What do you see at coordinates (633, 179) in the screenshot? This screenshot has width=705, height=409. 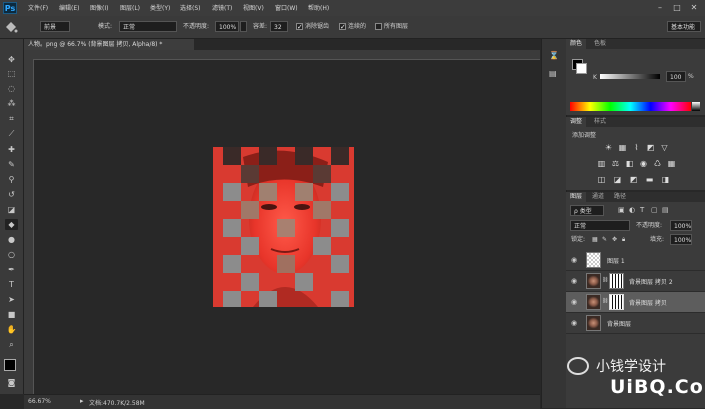 I see `threshold-icon: ◩` at bounding box center [633, 179].